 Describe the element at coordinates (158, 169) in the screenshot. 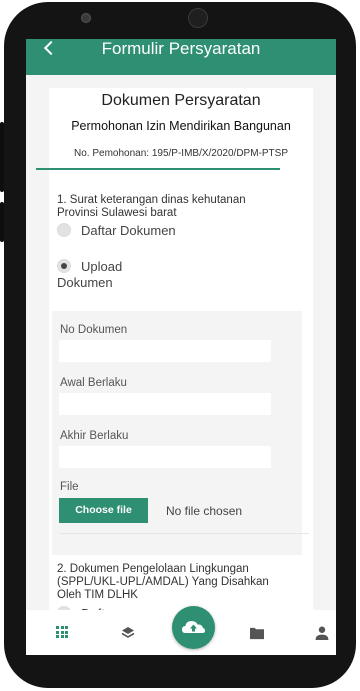

I see `header-divider` at that location.